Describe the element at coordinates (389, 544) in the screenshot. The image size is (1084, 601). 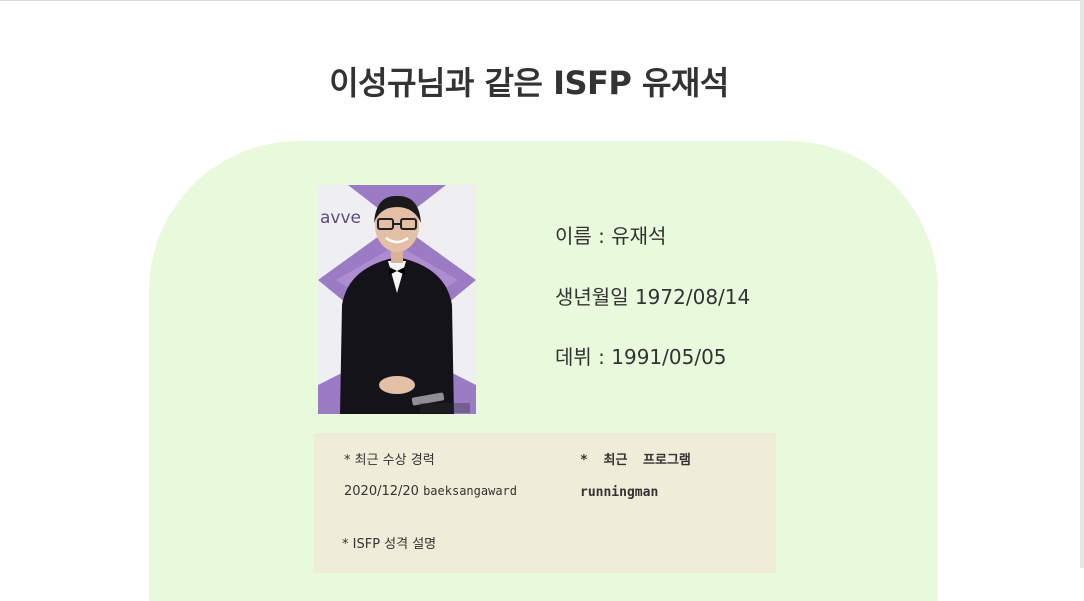
I see `personality-heading: * ISFP 성격 설명` at that location.